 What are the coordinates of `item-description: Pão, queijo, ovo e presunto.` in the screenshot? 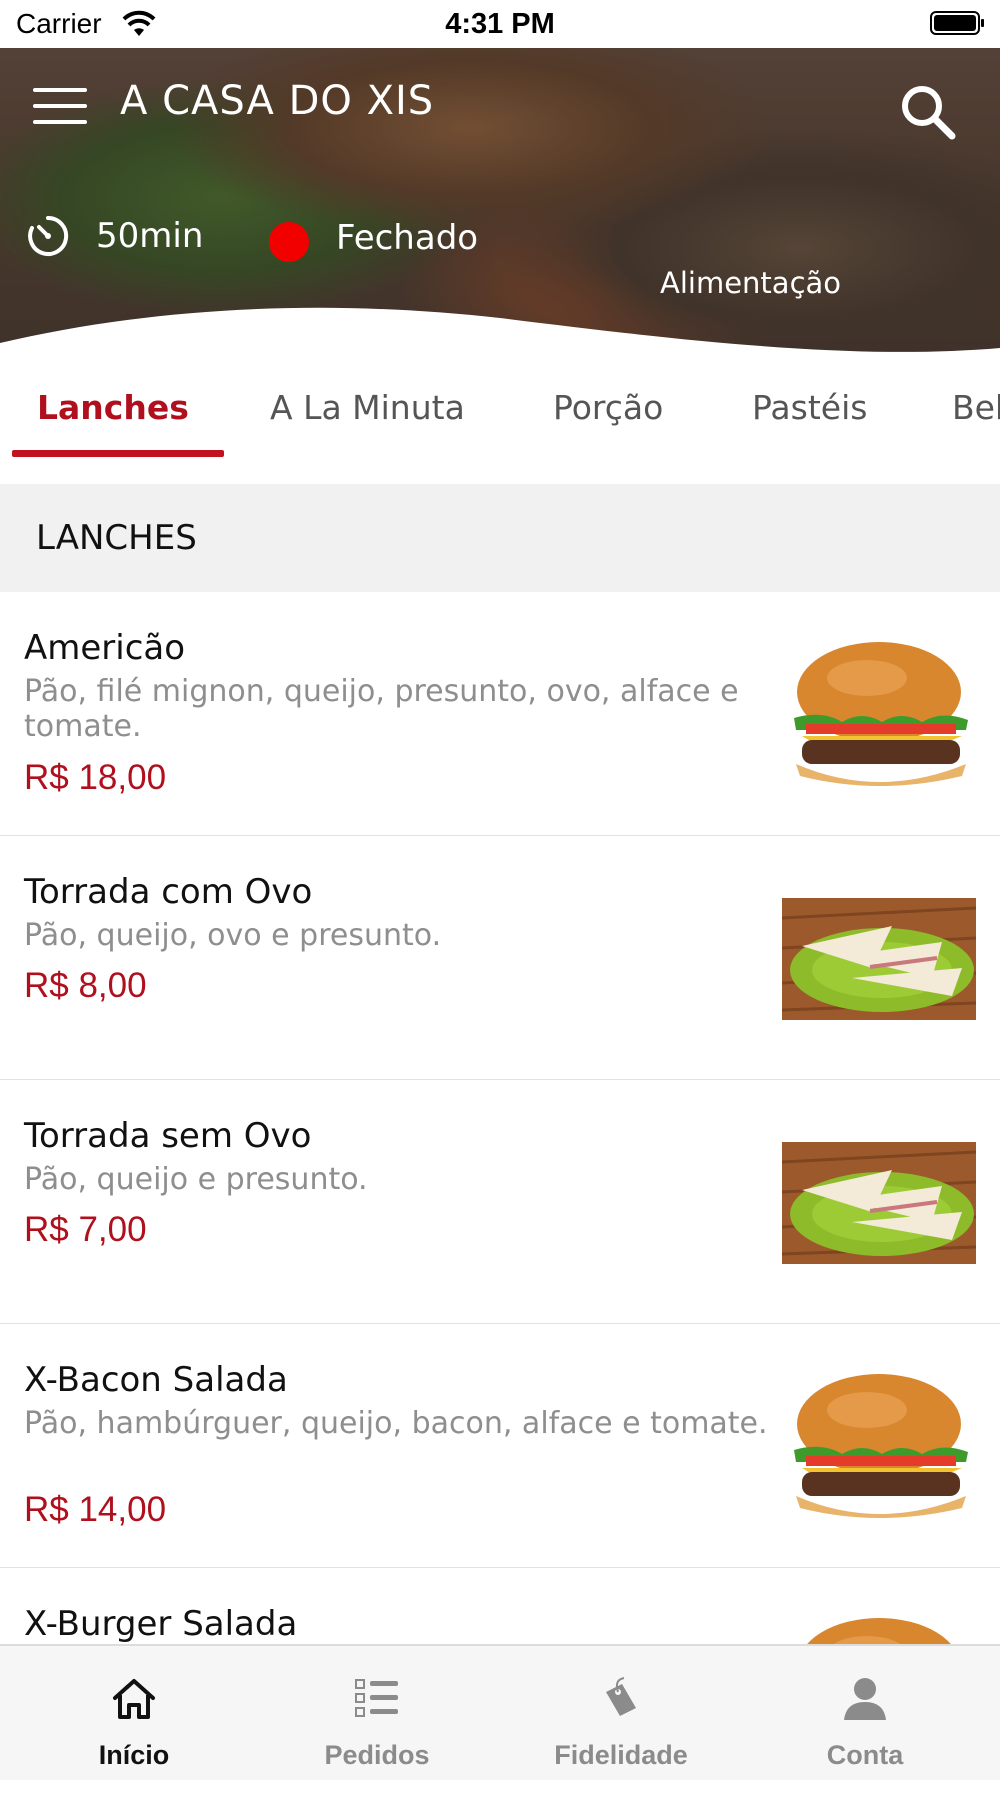 It's located at (233, 935).